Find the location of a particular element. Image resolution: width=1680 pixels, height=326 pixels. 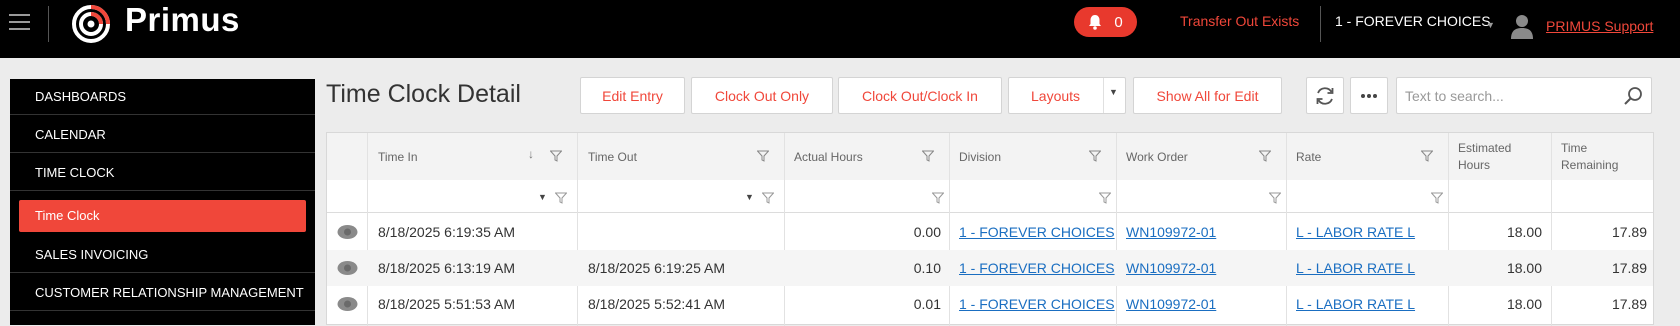

sidebar-item-sales-invoicing: SALES INVOICING is located at coordinates (162, 255).